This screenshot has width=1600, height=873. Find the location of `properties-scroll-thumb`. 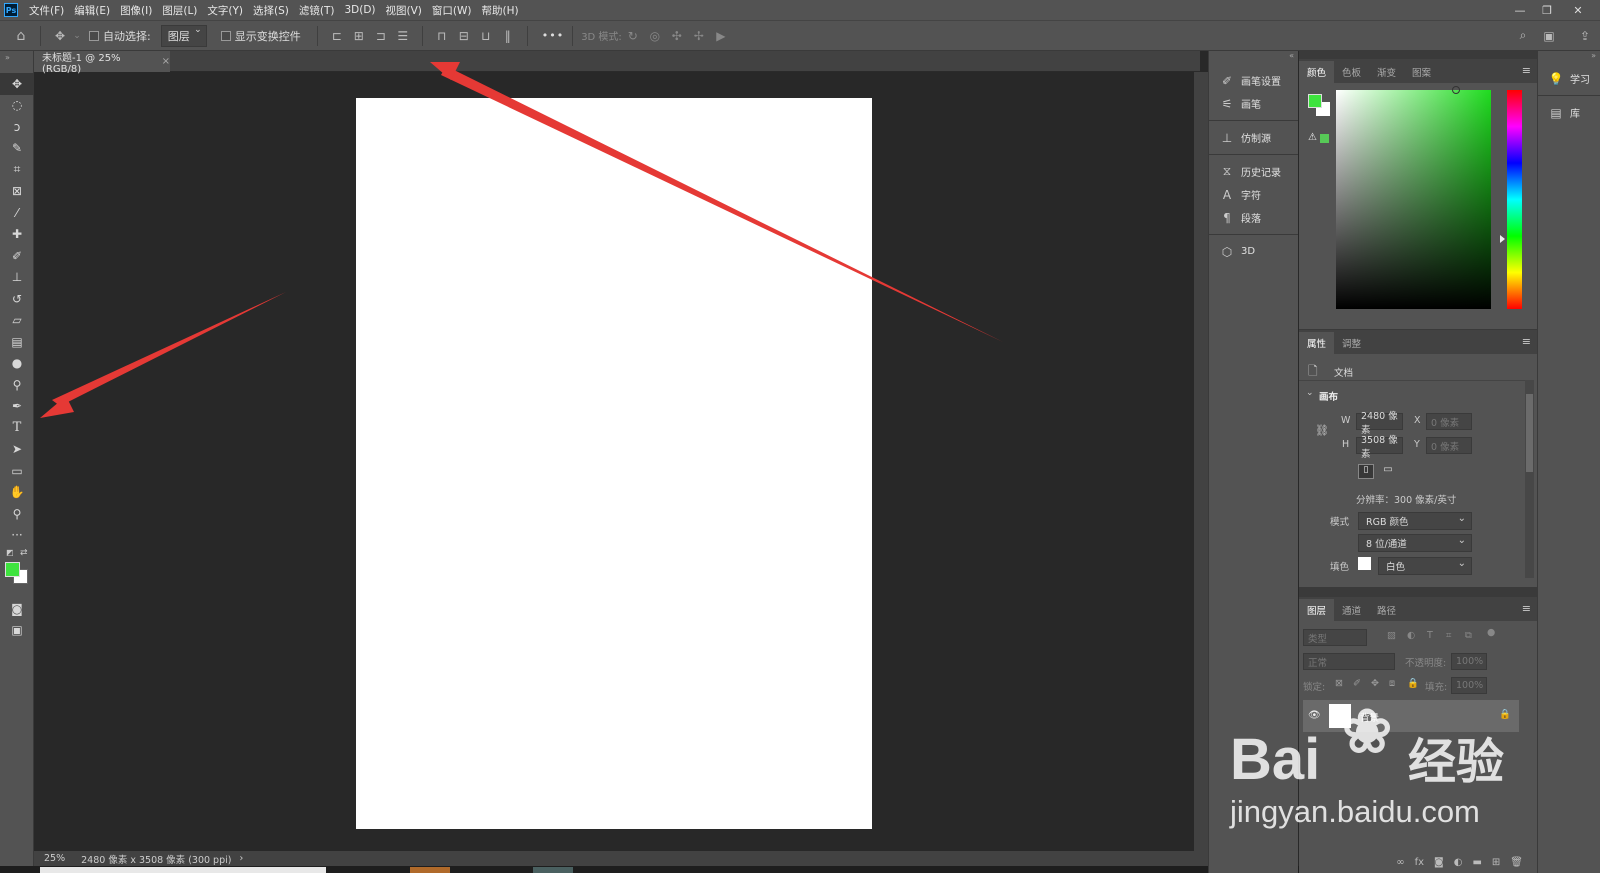

properties-scroll-thumb is located at coordinates (1529, 433).